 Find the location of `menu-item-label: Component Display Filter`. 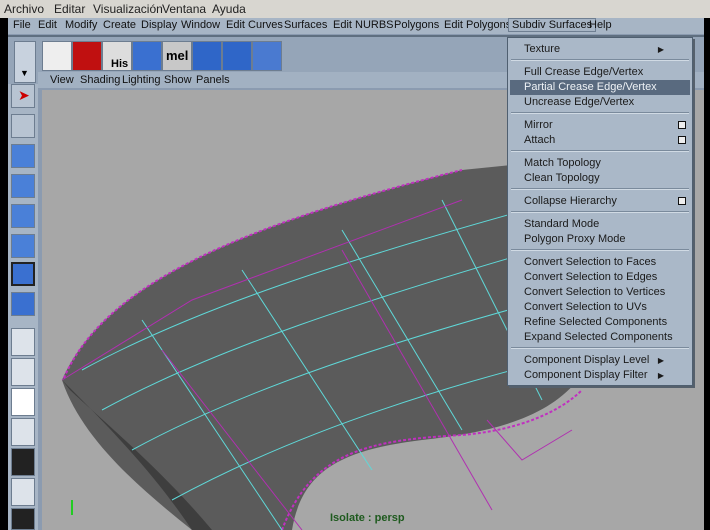

menu-item-label: Component Display Filter is located at coordinates (586, 375).